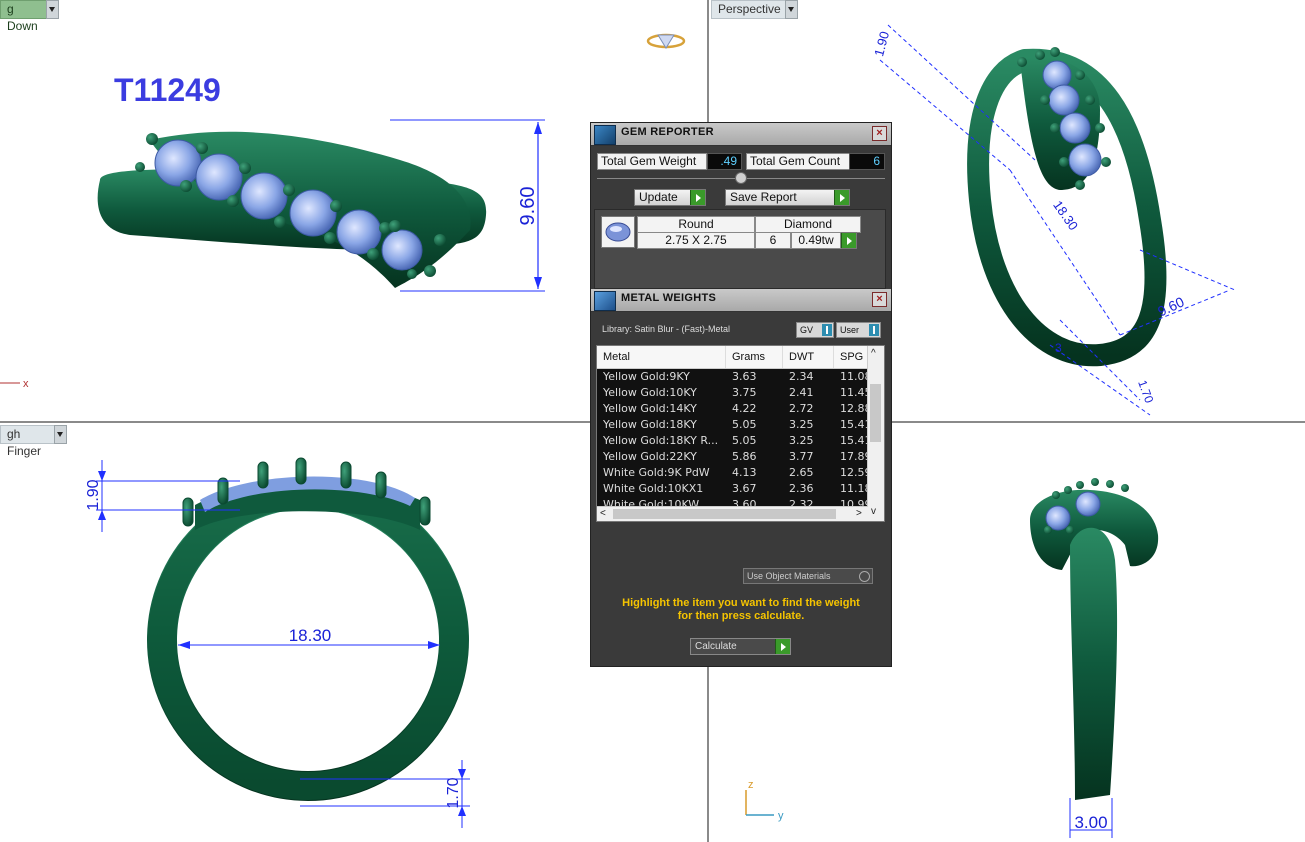 This screenshot has height=842, width=1305. I want to click on table-cell: Yellow Gold:18KY, so click(650, 424).